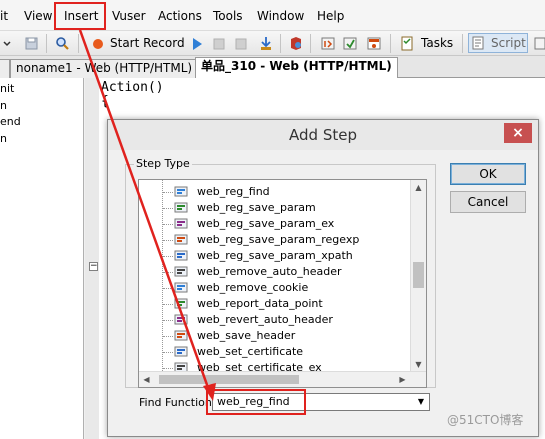 This screenshot has height=439, width=545. Describe the element at coordinates (250, 351) in the screenshot. I see `step-label: web_set_certificate` at that location.